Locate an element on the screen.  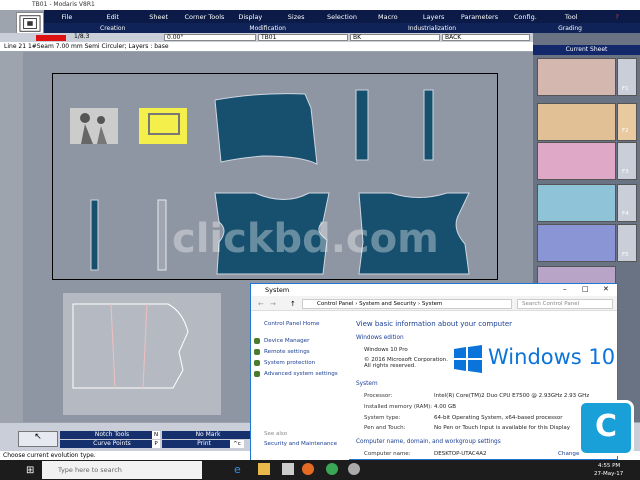
taskbar-search: Type here to search is located at coordinates (122, 470).